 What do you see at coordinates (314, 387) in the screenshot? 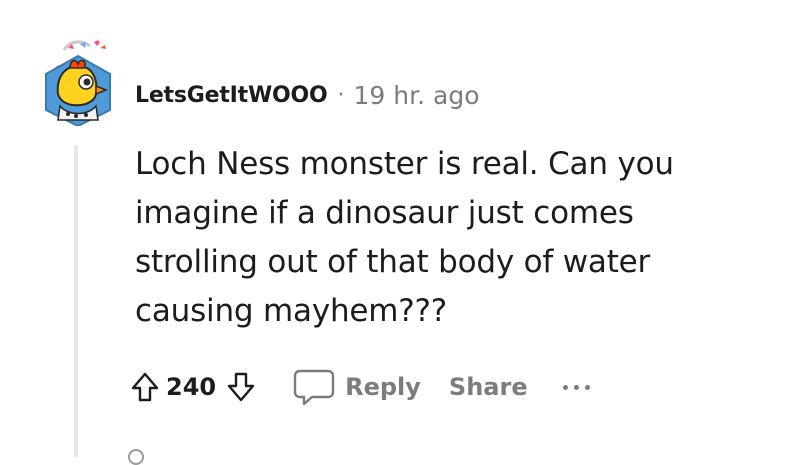
I see `speech-bubble-icon` at bounding box center [314, 387].